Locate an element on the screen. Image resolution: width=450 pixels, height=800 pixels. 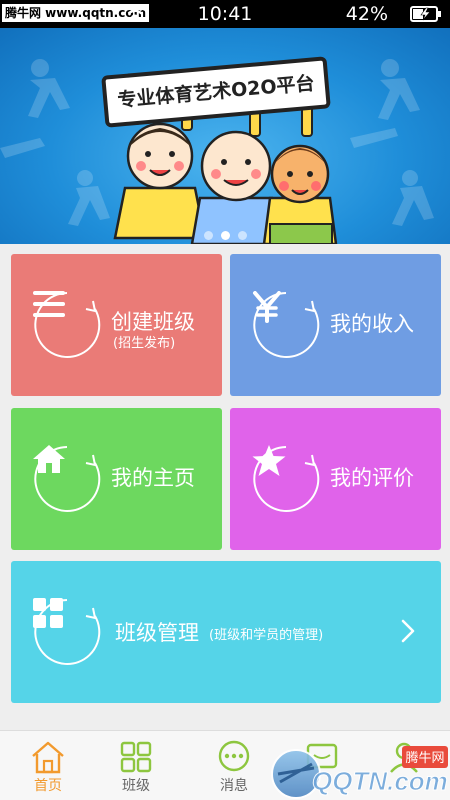
my-homepage-button: 我的主页 is located at coordinates (116, 479).